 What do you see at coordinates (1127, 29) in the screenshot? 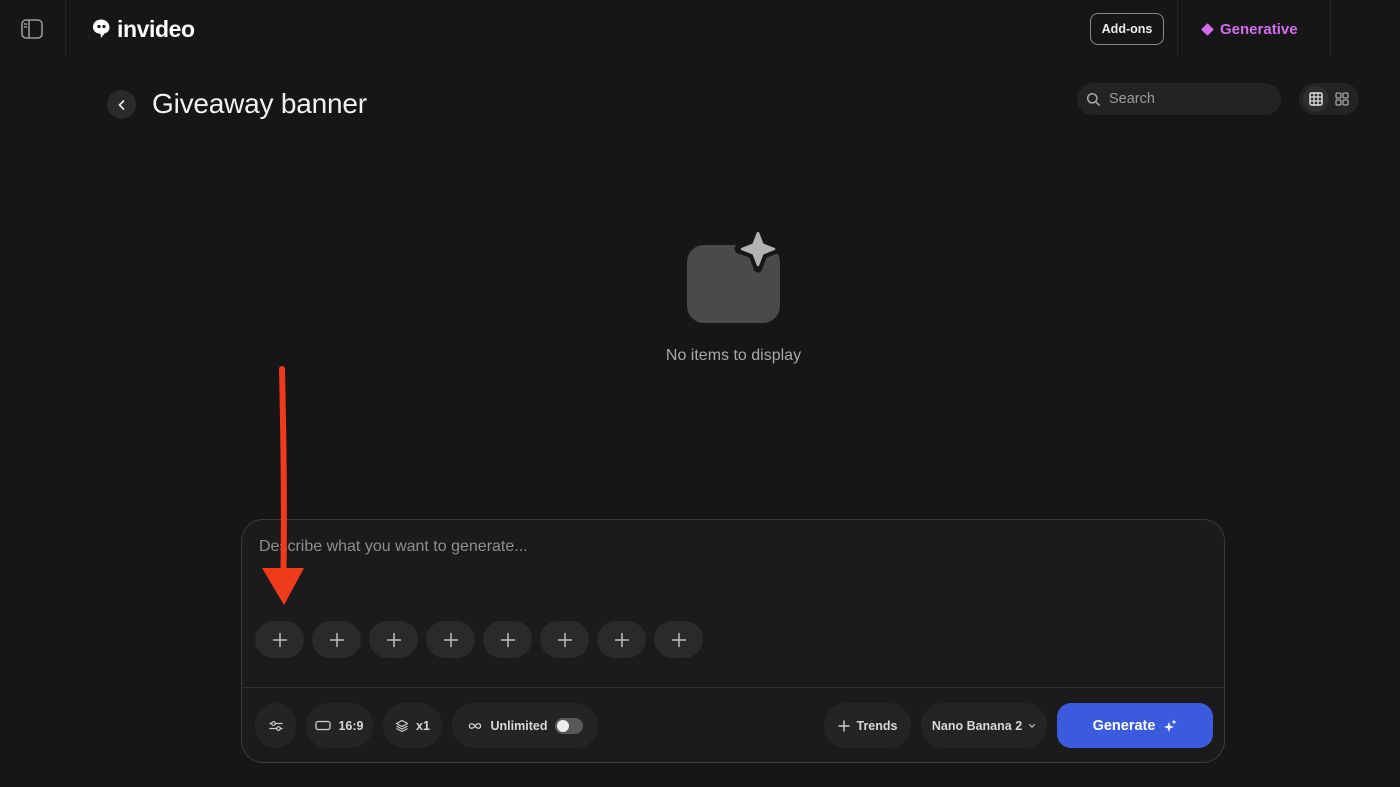
I see `add-ons-button: Add-ons` at bounding box center [1127, 29].